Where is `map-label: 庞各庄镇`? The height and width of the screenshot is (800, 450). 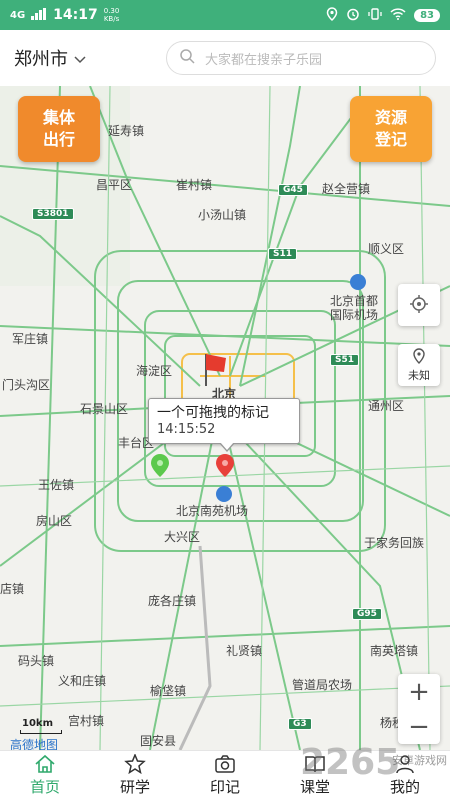
map-label: 庞各庄镇 is located at coordinates (172, 601).